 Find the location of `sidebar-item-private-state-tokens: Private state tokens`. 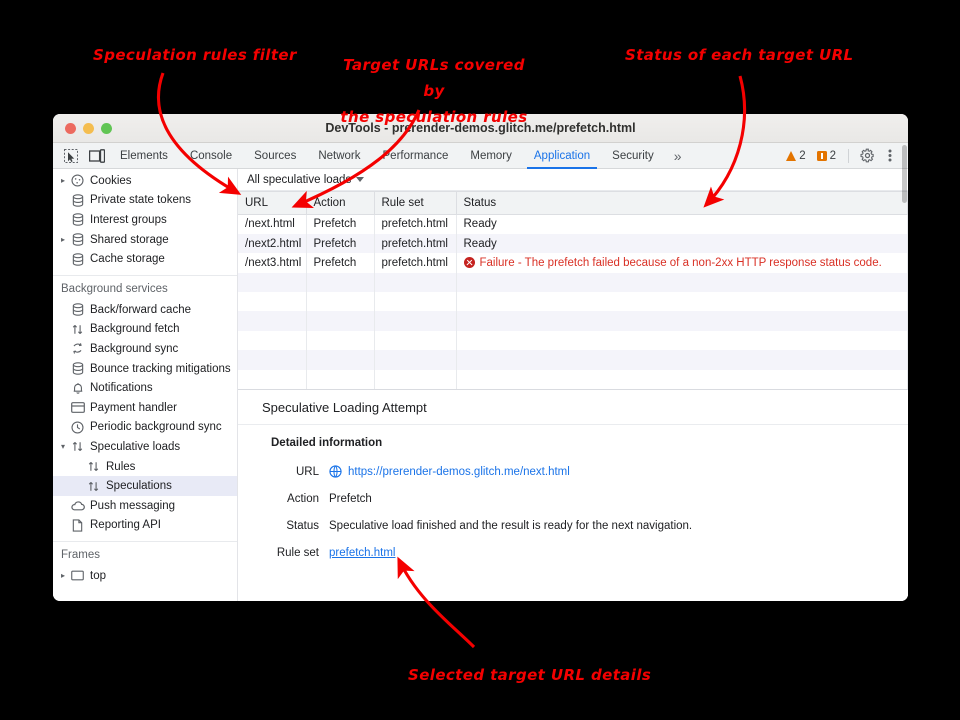

sidebar-item-private-state-tokens: Private state tokens is located at coordinates (145, 201).